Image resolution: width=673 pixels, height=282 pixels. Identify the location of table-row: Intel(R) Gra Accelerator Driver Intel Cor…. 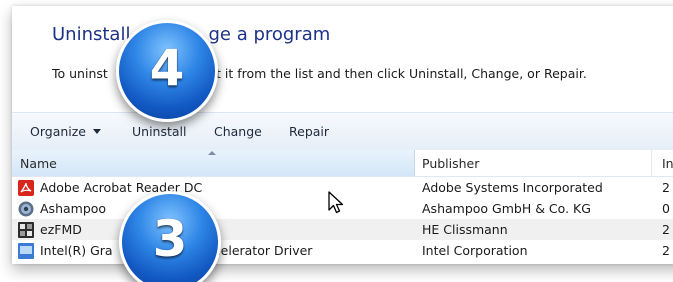
(342, 250).